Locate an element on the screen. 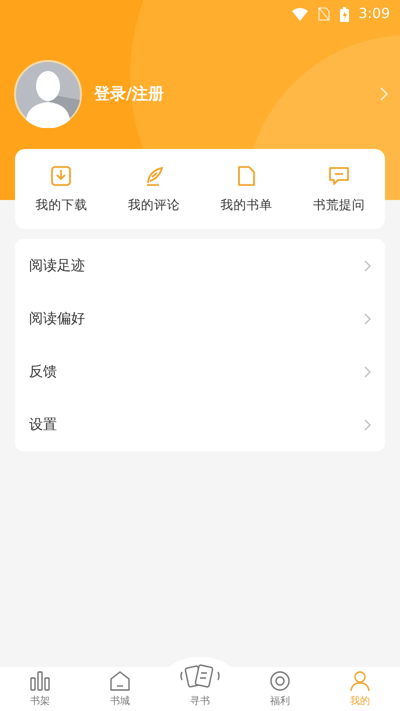 Image resolution: width=400 pixels, height=711 pixels. person-icon is located at coordinates (360, 681).